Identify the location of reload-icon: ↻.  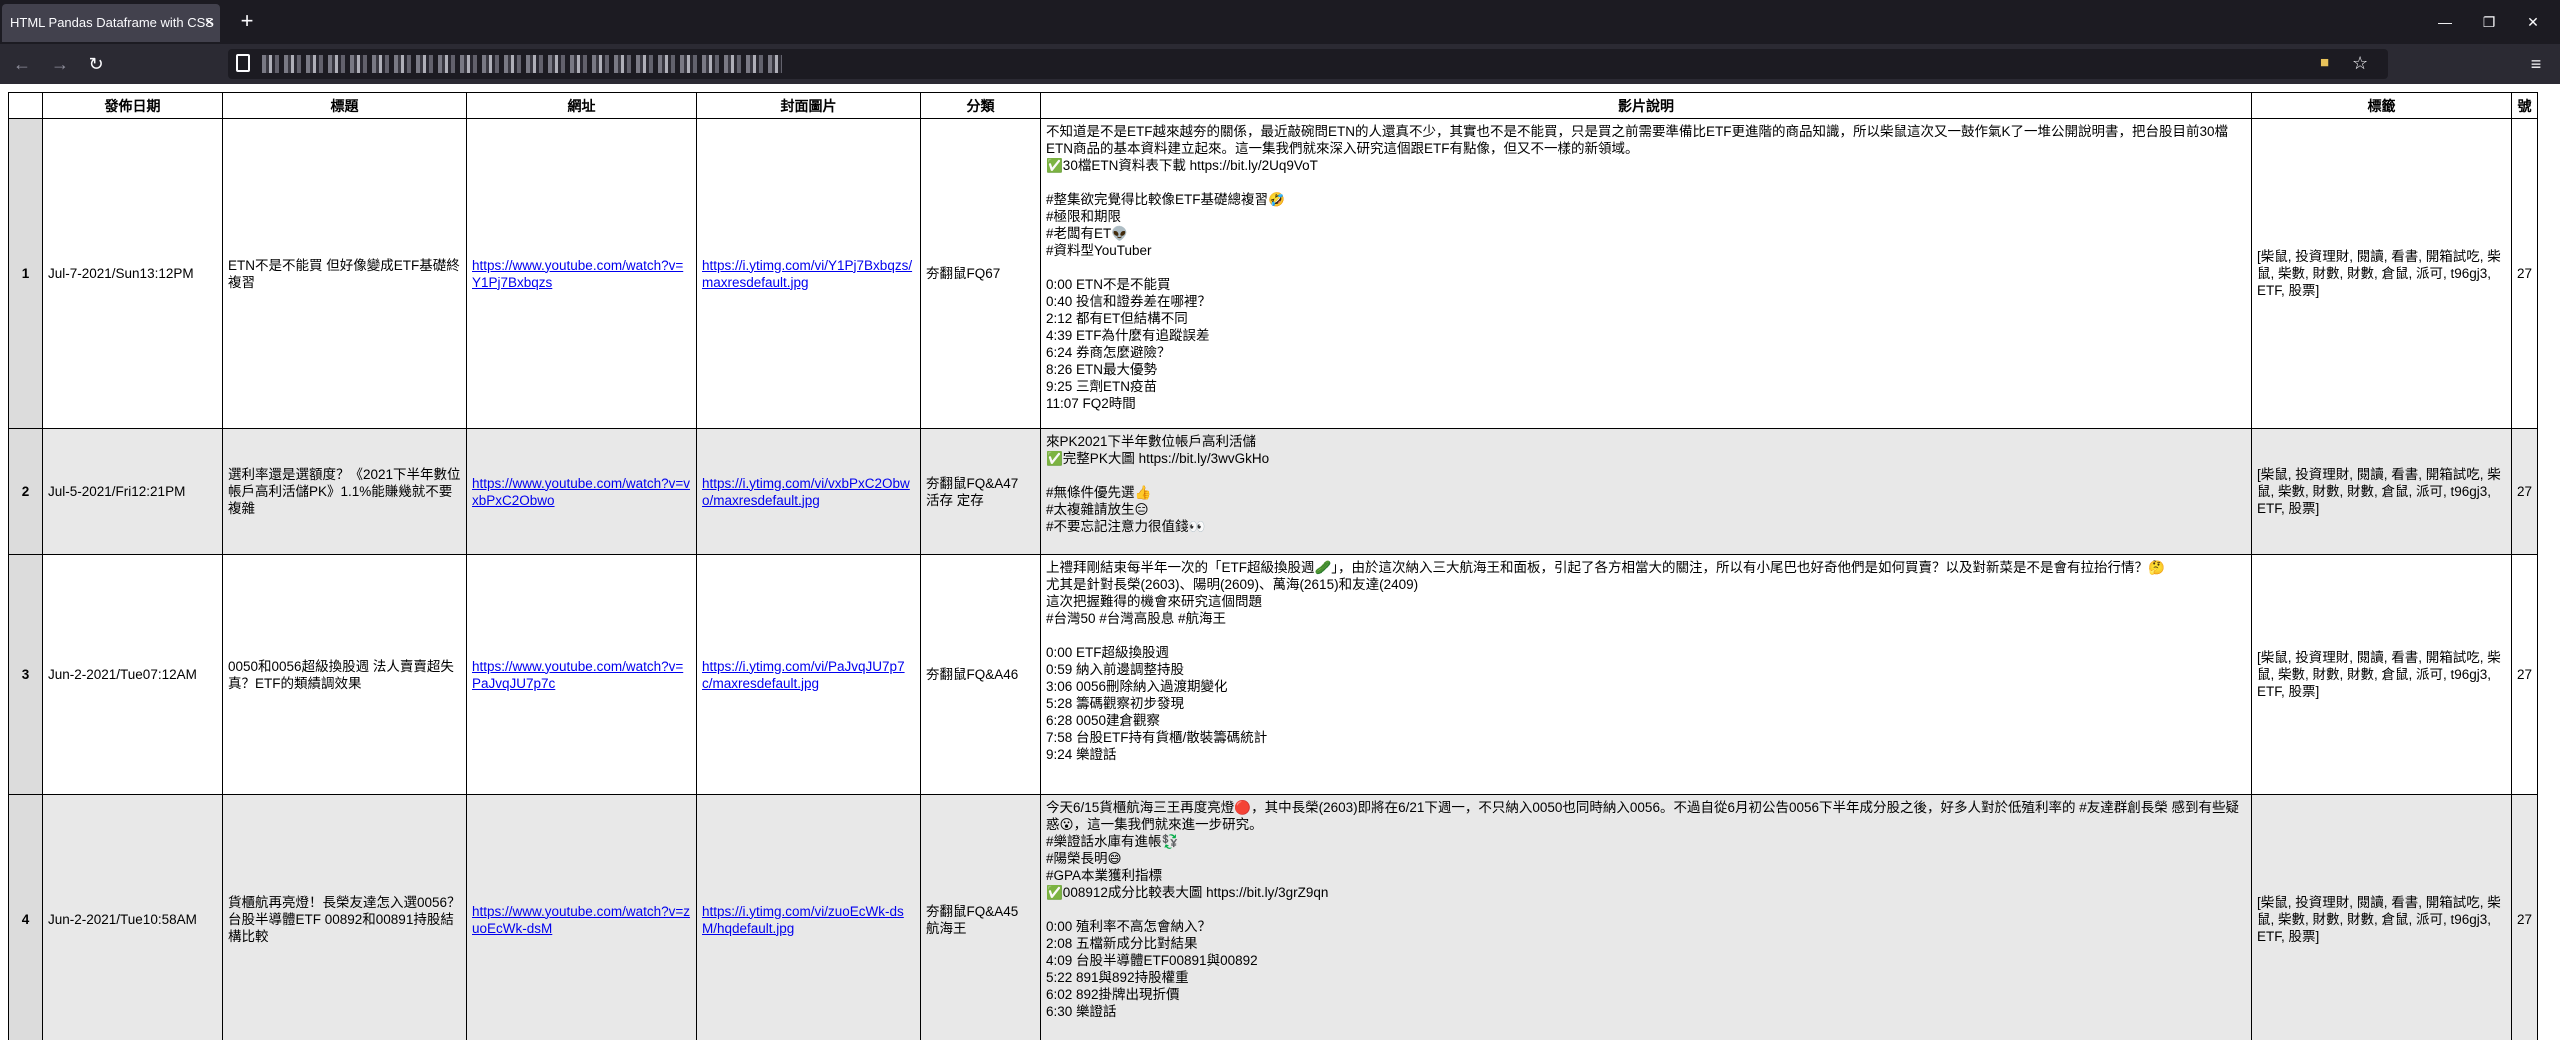
(96, 64).